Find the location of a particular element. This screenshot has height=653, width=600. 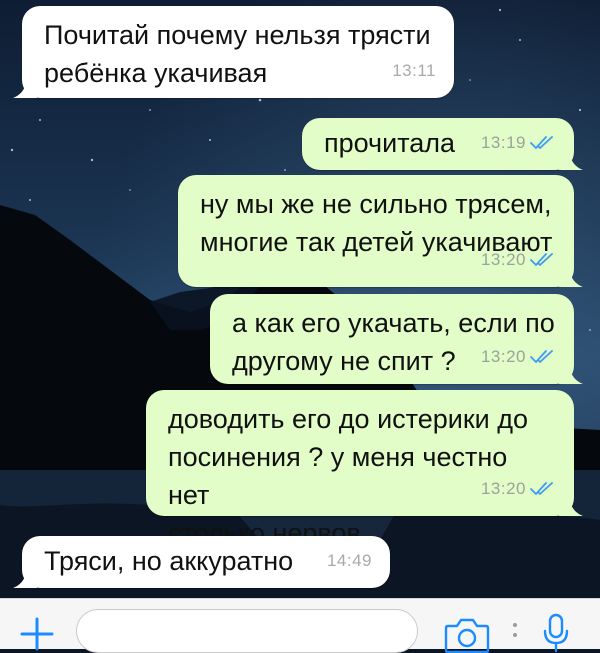

time-label: 14:49 is located at coordinates (349, 560).